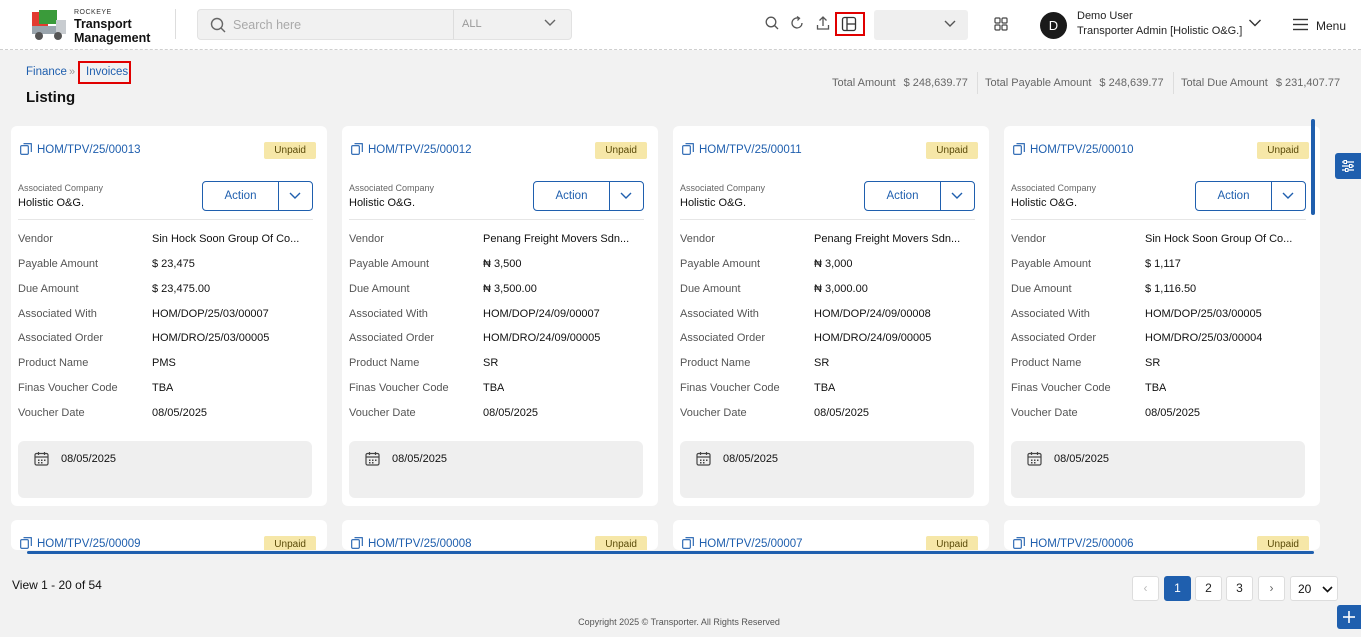  Describe the element at coordinates (472, 24) in the screenshot. I see `search-scope-value: ALL` at that location.